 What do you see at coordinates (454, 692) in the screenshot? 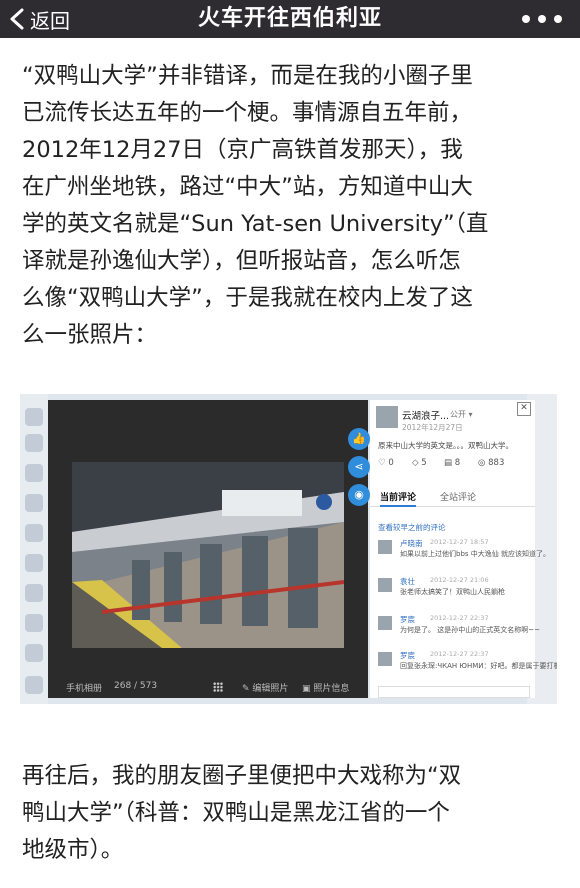
I see `comment-input` at bounding box center [454, 692].